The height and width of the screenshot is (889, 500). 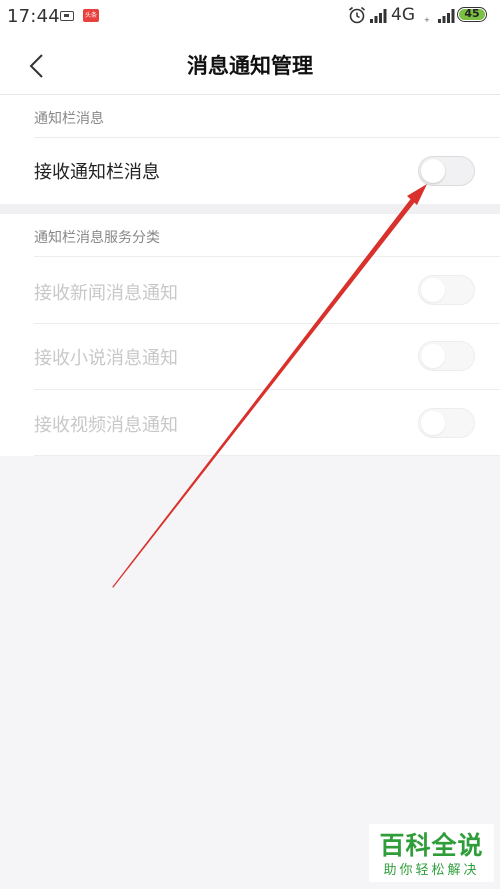 What do you see at coordinates (267, 170) in the screenshot?
I see `list-item-receive-notification: 接收通知栏消息` at bounding box center [267, 170].